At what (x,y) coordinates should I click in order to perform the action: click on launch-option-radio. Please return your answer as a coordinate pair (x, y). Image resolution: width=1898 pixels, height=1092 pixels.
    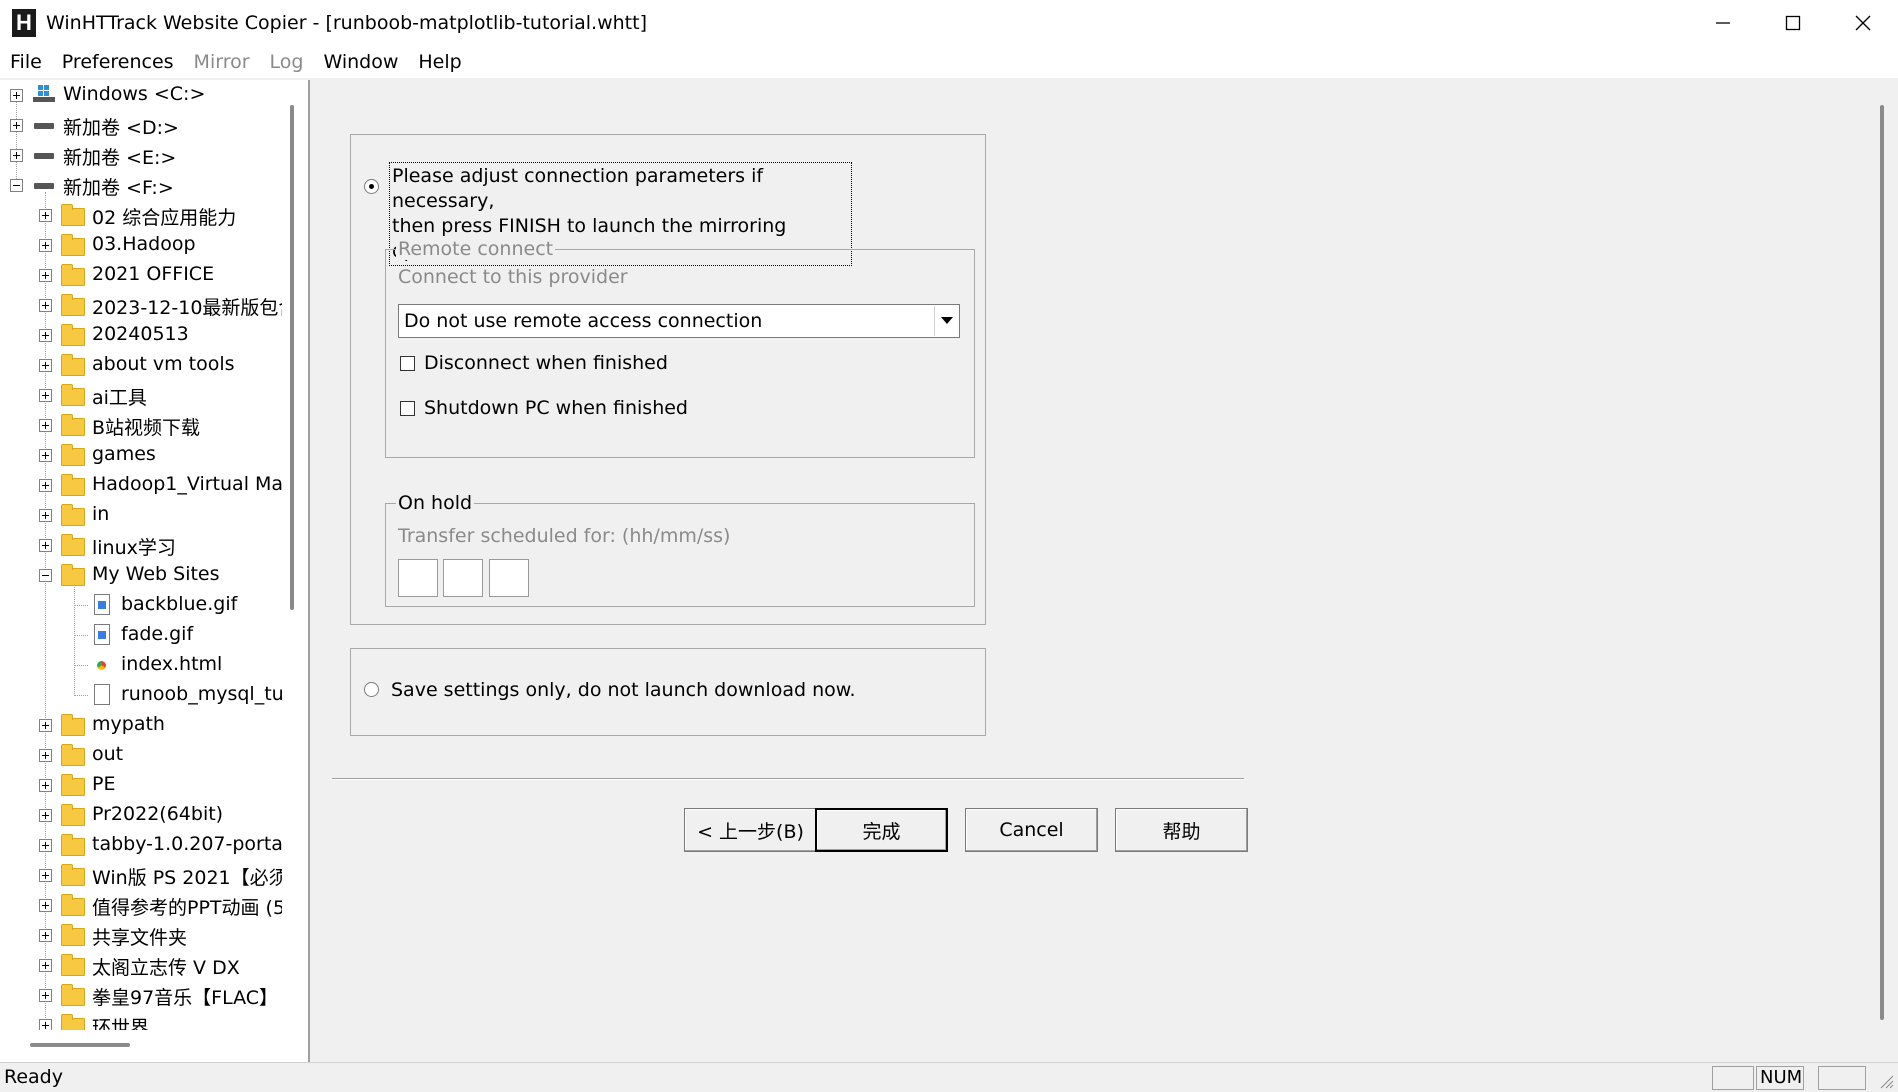
    Looking at the image, I should click on (371, 186).